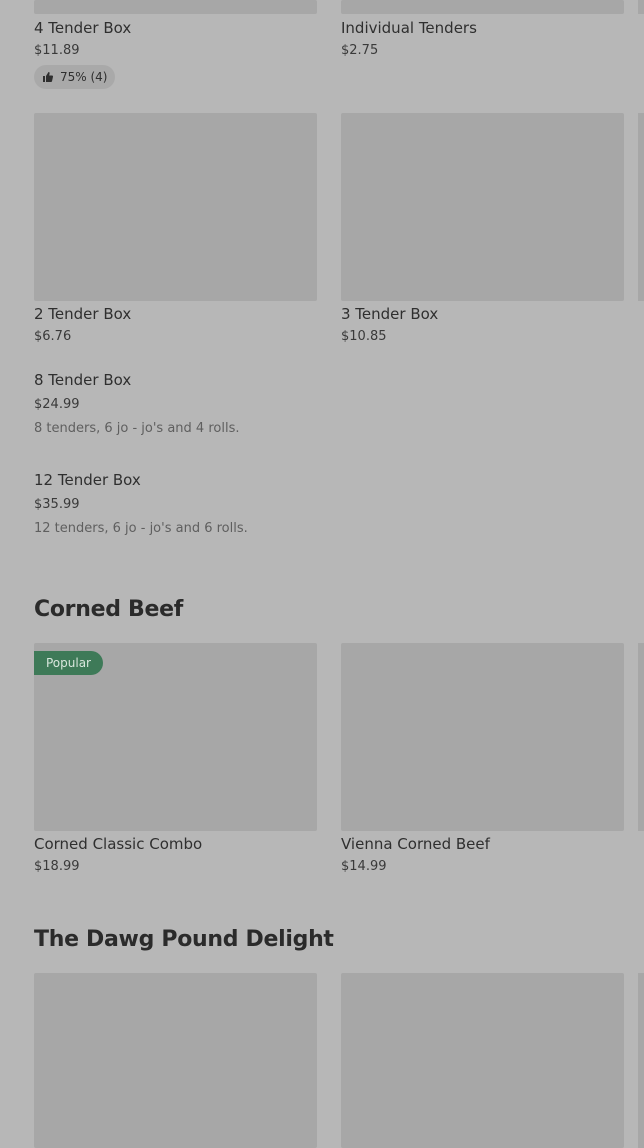 The image size is (644, 1148). What do you see at coordinates (57, 50) in the screenshot?
I see `item-price-4-tender-box: $11.89` at bounding box center [57, 50].